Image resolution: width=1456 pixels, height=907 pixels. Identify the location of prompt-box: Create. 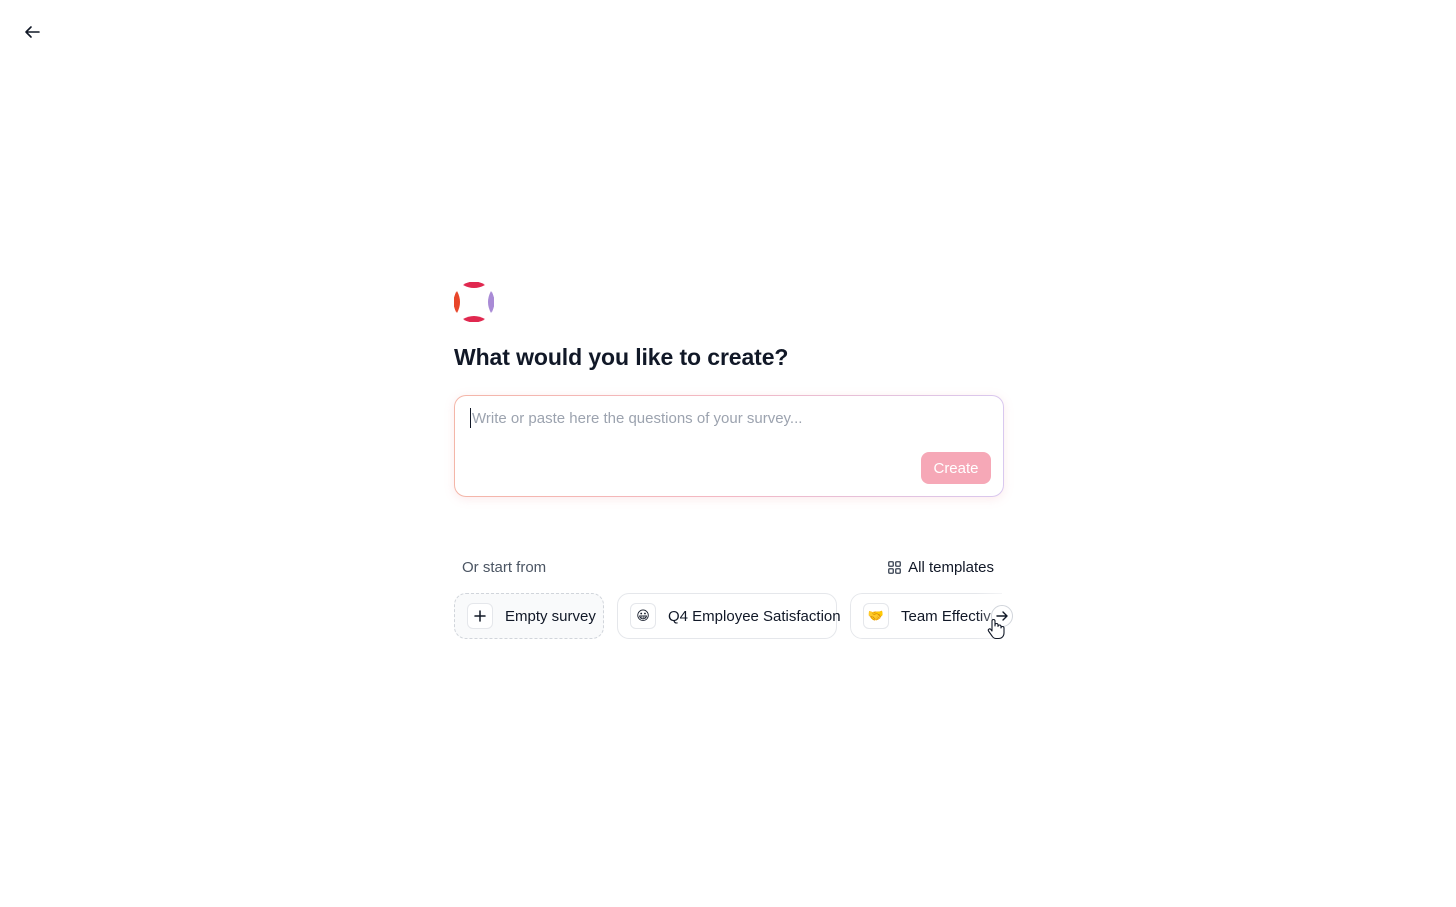
(729, 446).